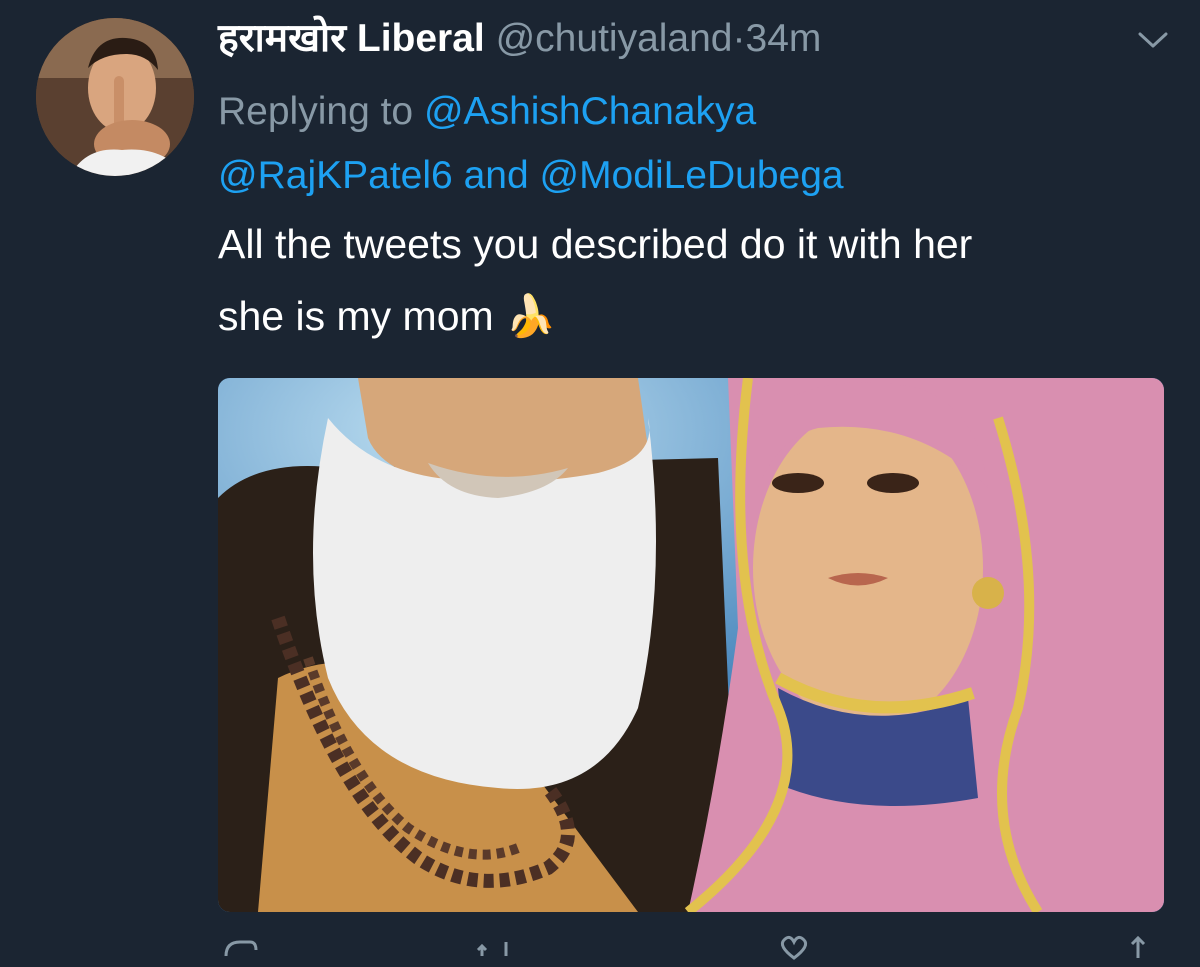 The image size is (1200, 967). What do you see at coordinates (496, 175) in the screenshot?
I see `mention-joiner: and` at bounding box center [496, 175].